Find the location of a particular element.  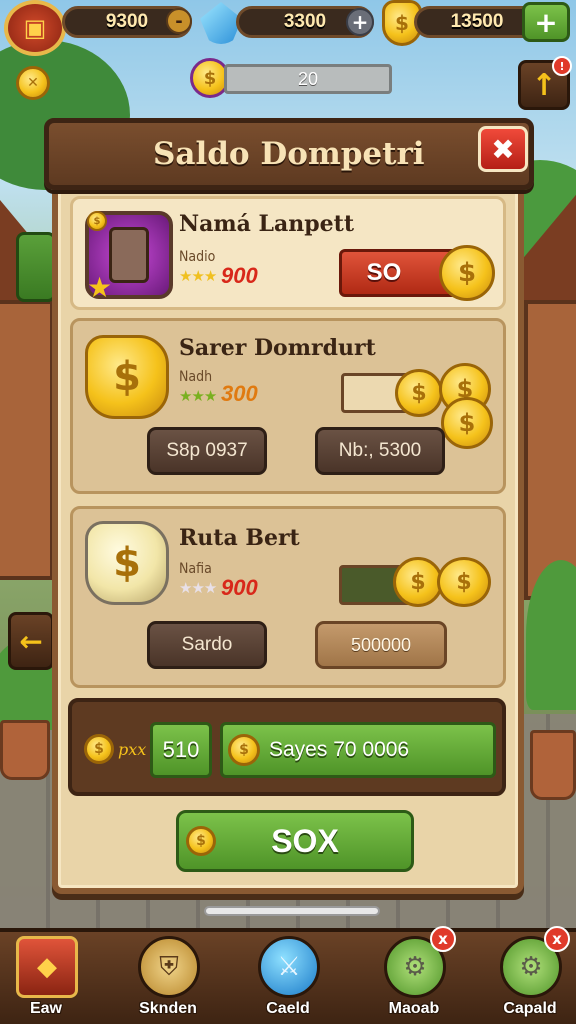

nav-label-capald: Capald is located at coordinates (530, 1008).